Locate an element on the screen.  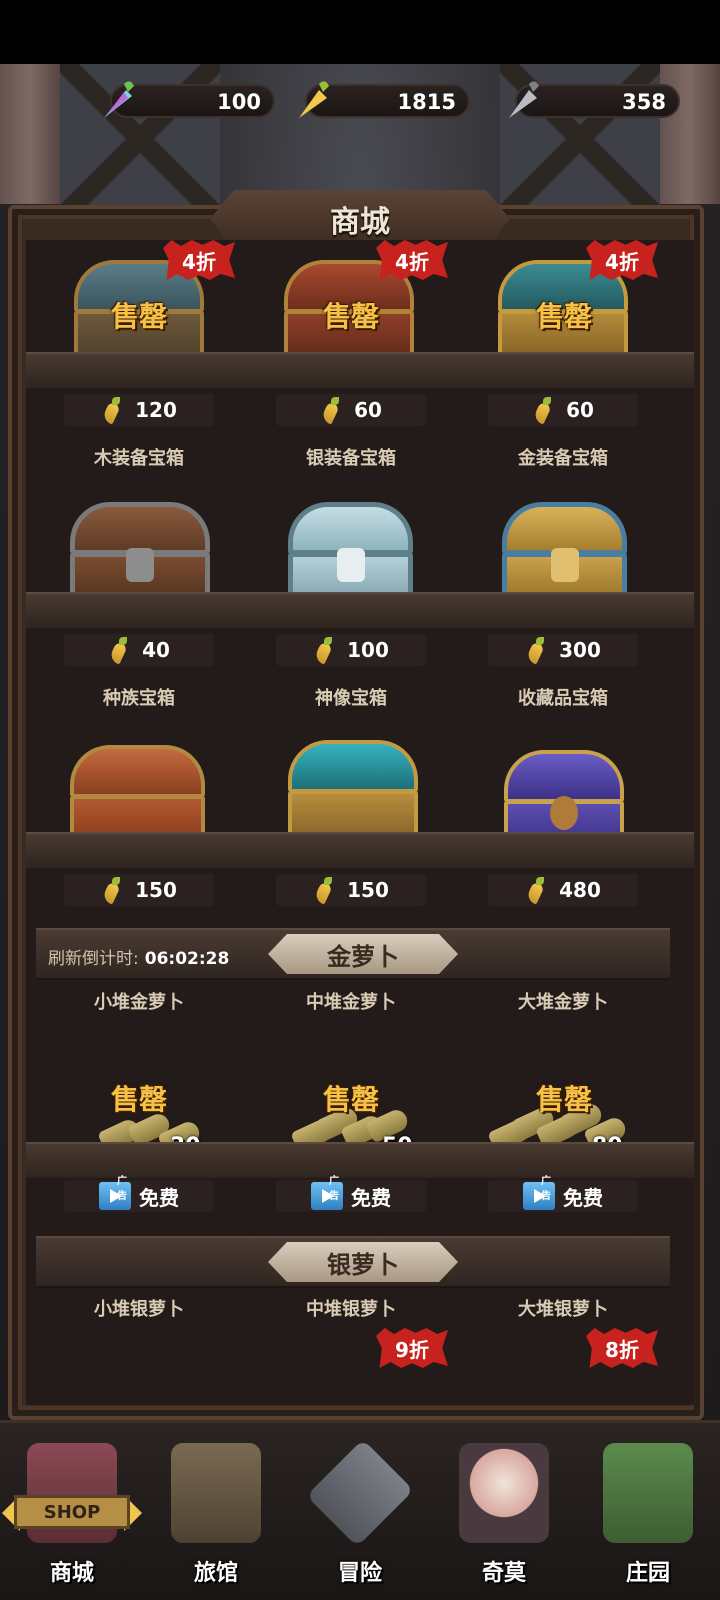
item-name: 小堆银萝卜 is located at coordinates (139, 1309).